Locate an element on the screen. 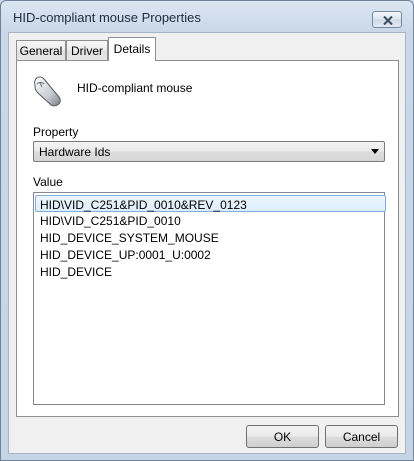  tab-driver: Driver is located at coordinates (87, 50).